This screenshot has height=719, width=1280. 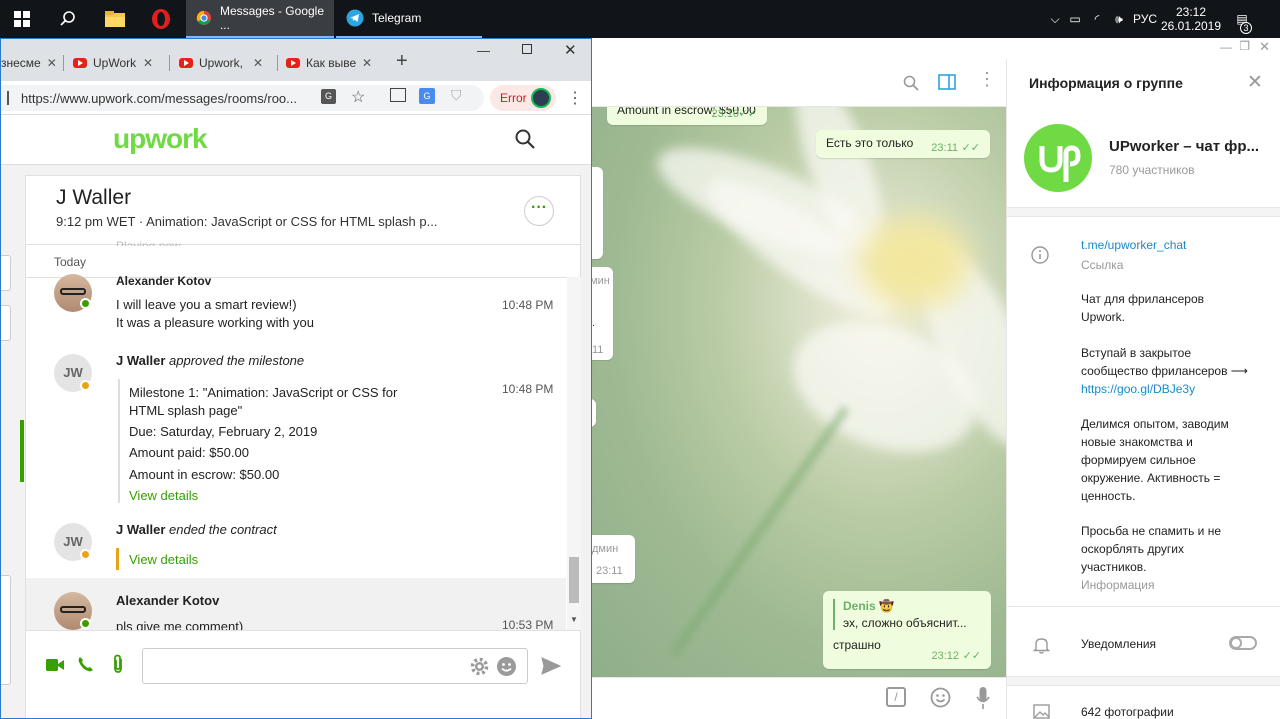 I want to click on shield-icon: ⛉, so click(x=456, y=95).